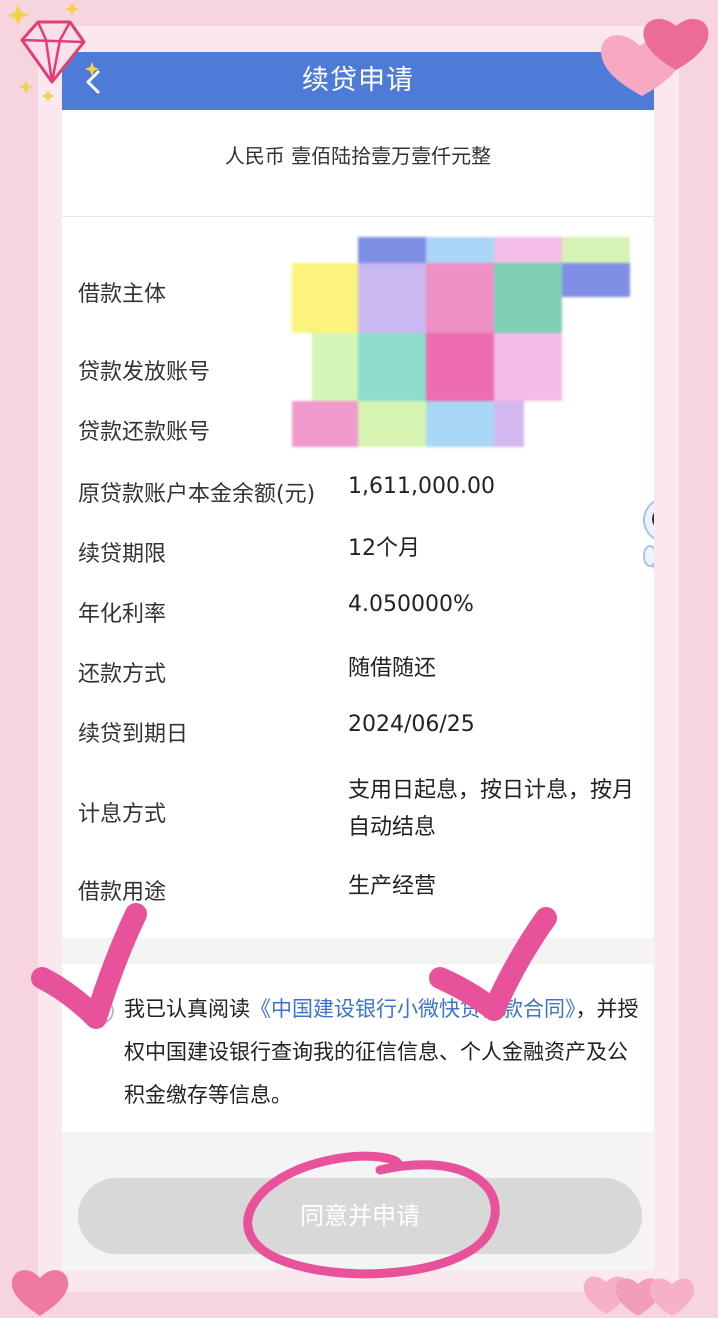 The width and height of the screenshot is (718, 1318). I want to click on agree-and-apply-button: 同意并申请, so click(360, 1216).